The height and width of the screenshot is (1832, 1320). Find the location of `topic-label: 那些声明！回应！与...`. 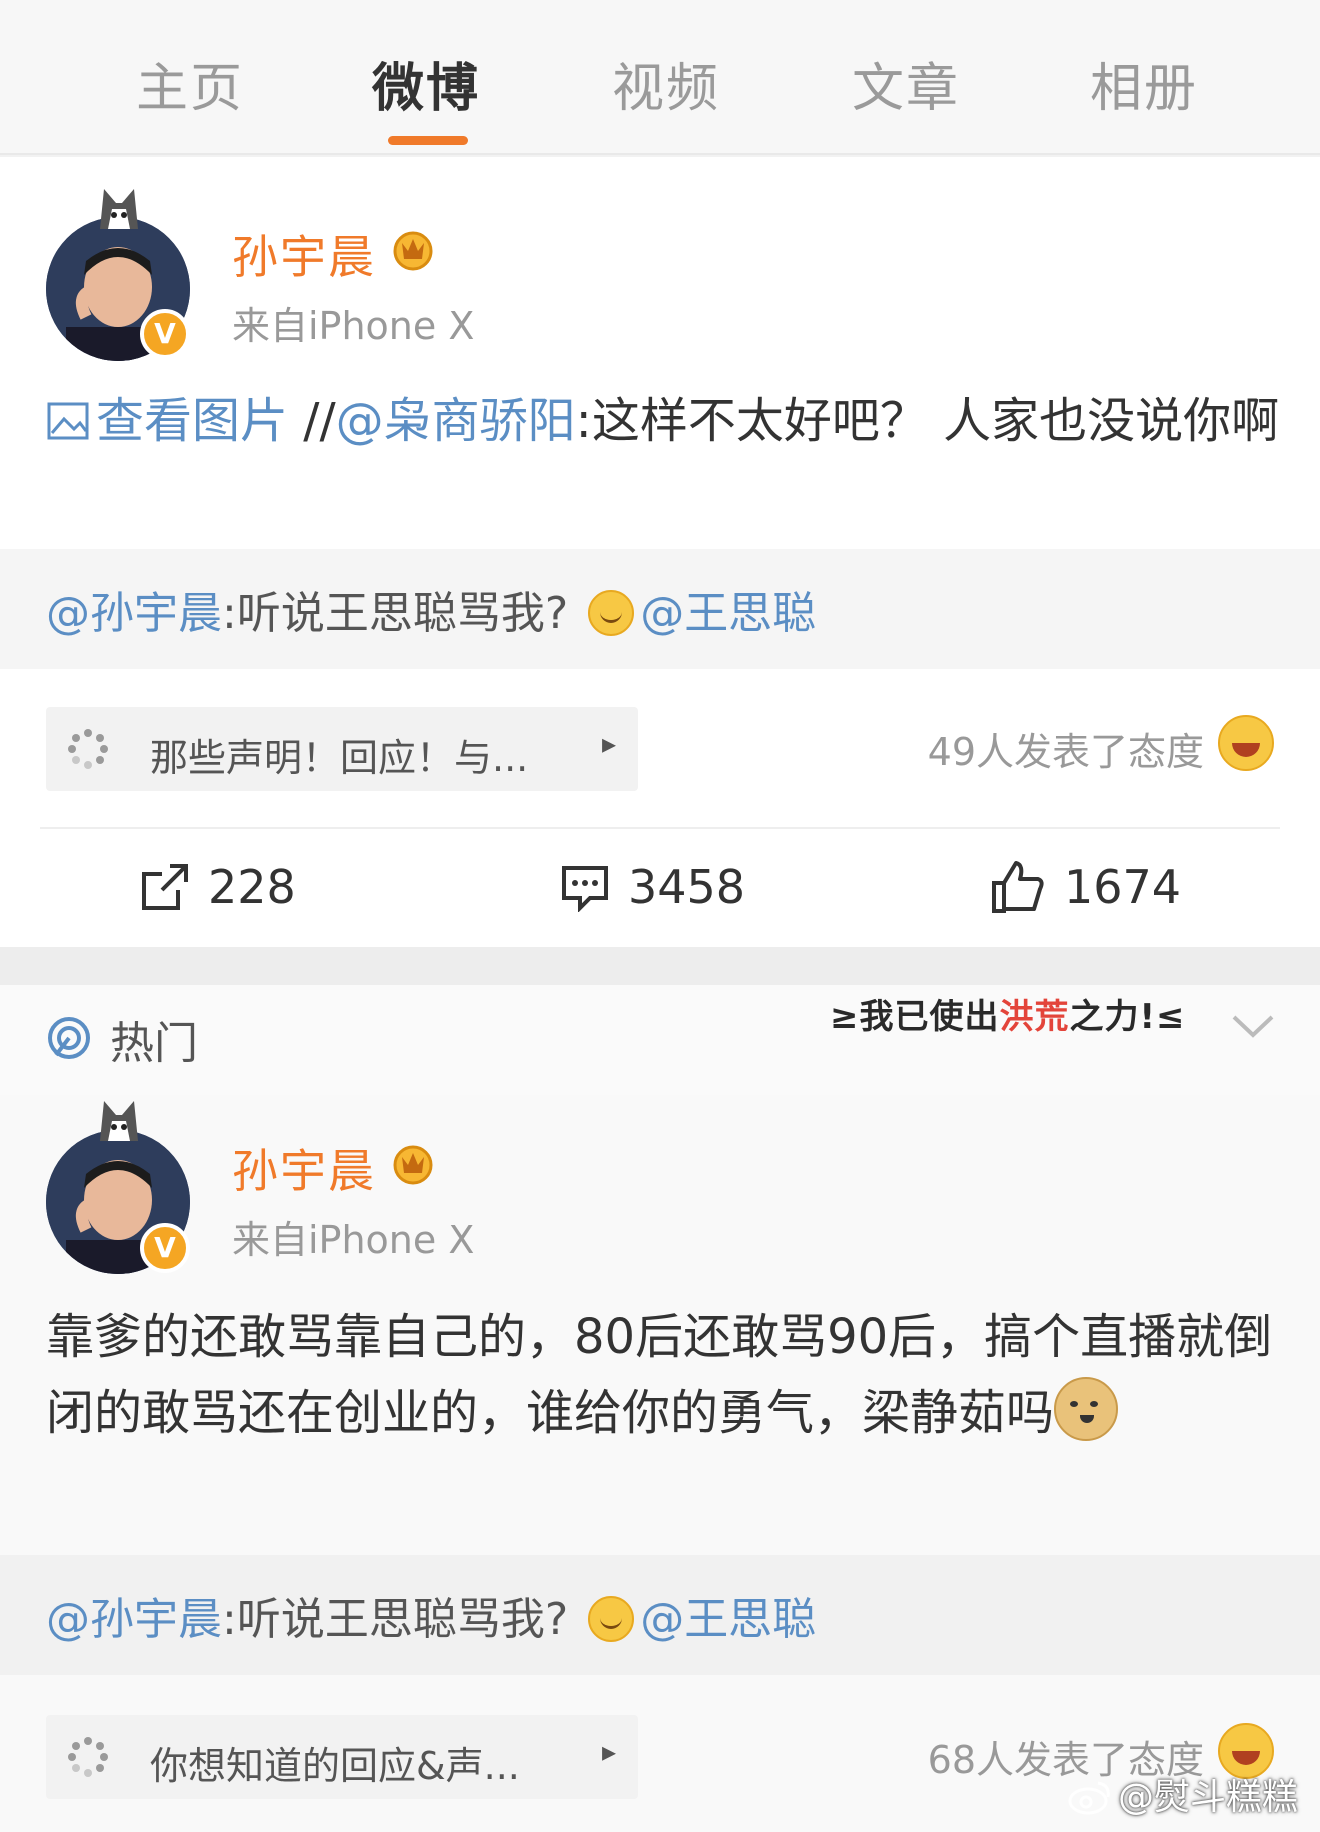

topic-label: 那些声明！回应！与... is located at coordinates (339, 758).